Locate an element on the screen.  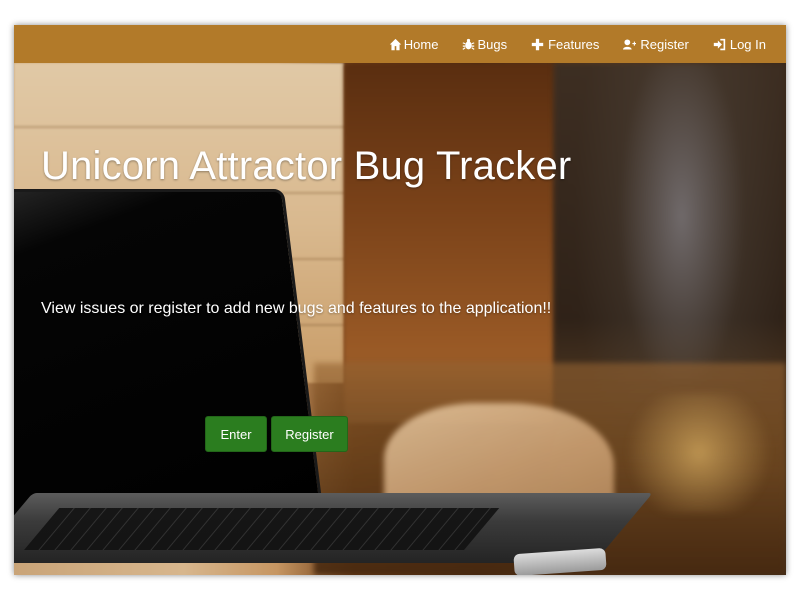
top-navbar: Home Bugs Features Register Log In is located at coordinates (400, 44).